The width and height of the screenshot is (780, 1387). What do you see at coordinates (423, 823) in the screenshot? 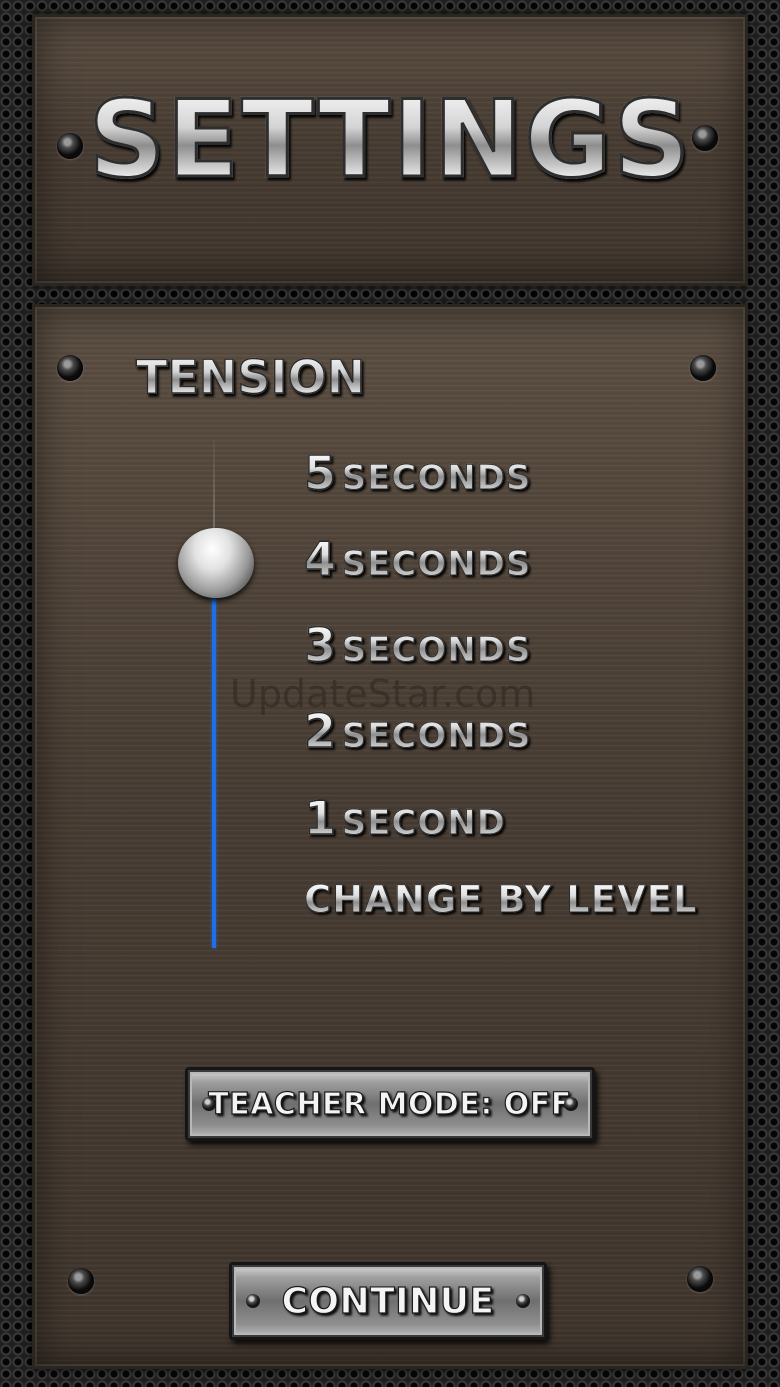
I see `option-unit: SECOND` at bounding box center [423, 823].